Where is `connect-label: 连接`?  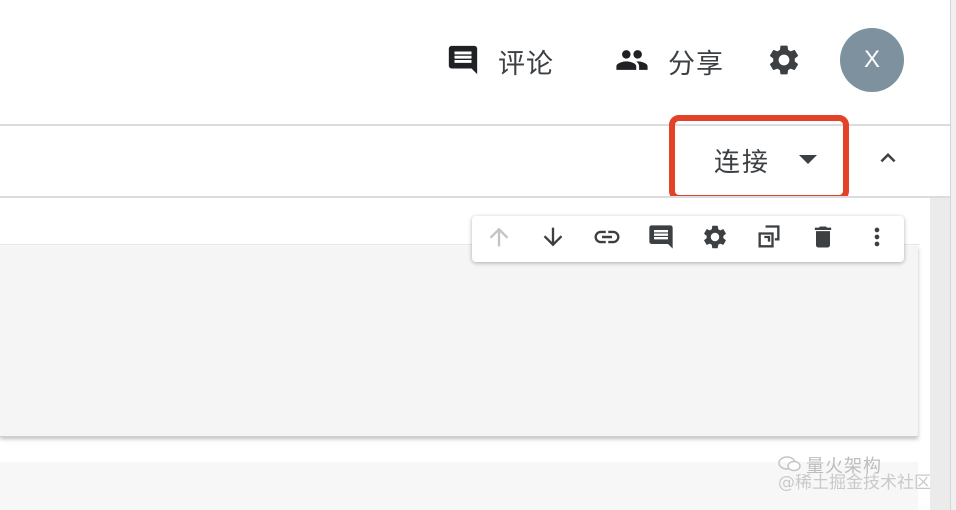 connect-label: 连接 is located at coordinates (742, 162).